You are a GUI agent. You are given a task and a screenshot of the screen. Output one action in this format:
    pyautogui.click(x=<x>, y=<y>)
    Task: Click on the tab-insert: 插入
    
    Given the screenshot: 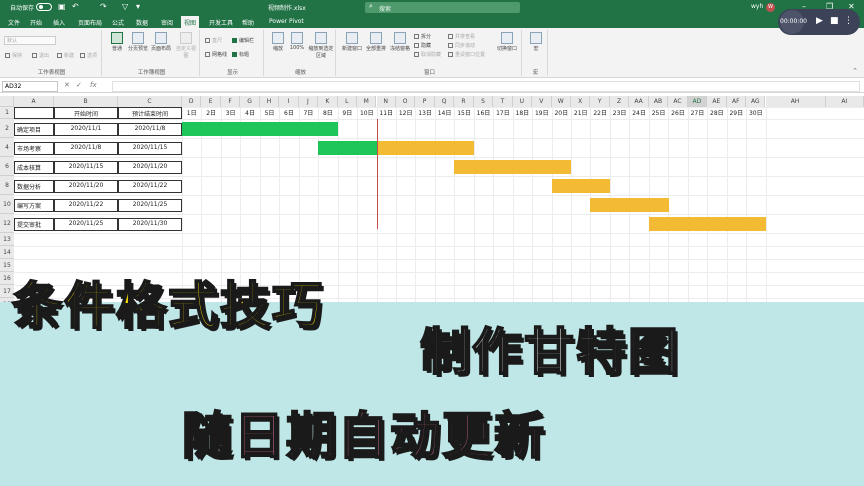 What is the action you would take?
    pyautogui.click(x=59, y=22)
    